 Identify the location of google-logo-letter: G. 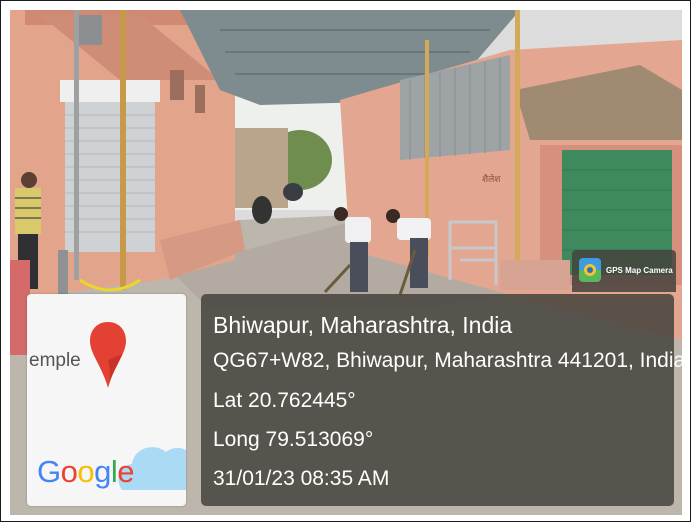
(49, 471).